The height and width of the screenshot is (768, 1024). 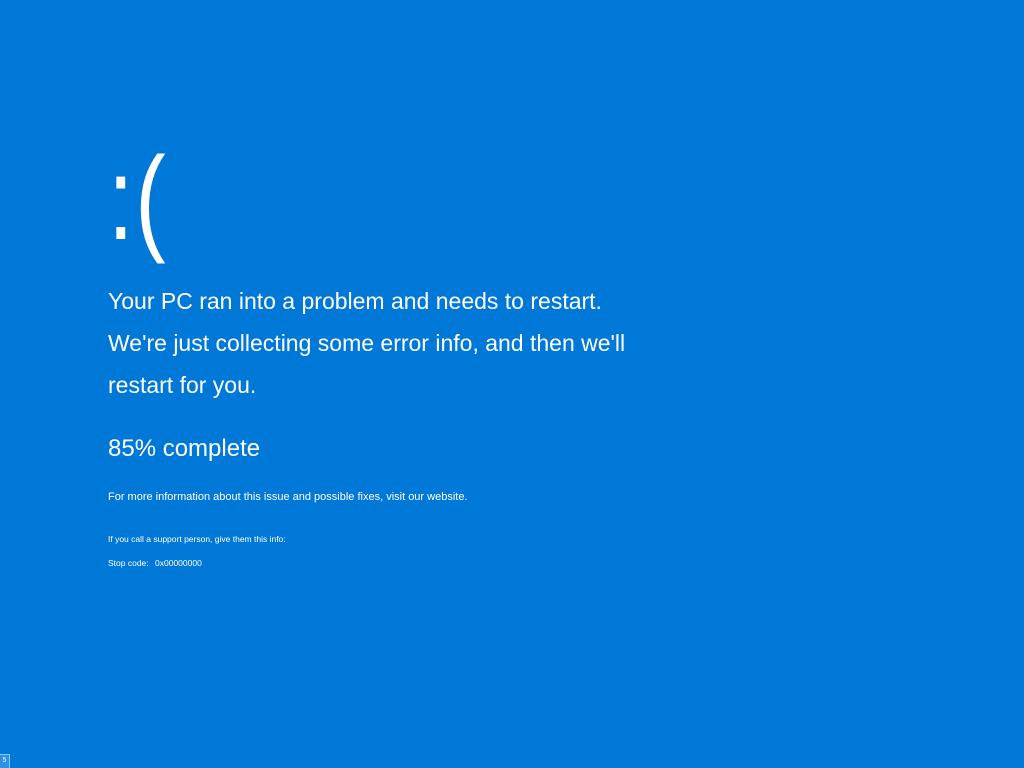 I want to click on stop-code-line: Stop code: 0x00000000, so click(x=388, y=563).